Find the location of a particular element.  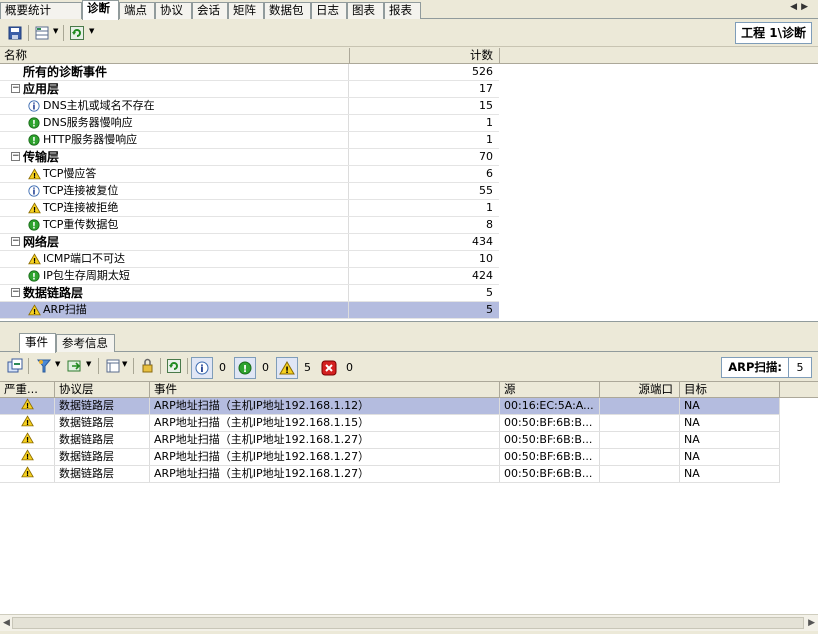

detail-tab-0: 事件 is located at coordinates (37, 343).